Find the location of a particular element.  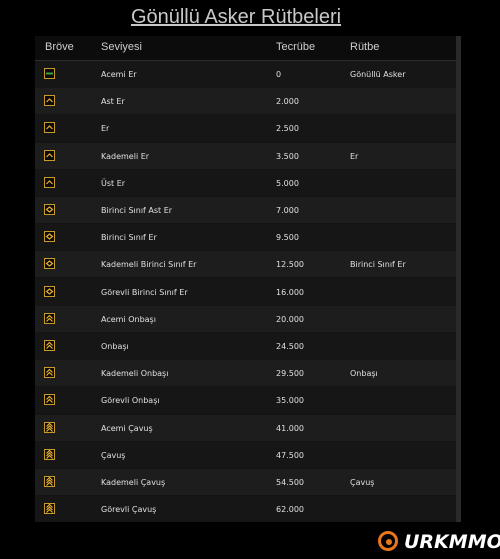

exp-cell: 12.500 is located at coordinates (290, 265).